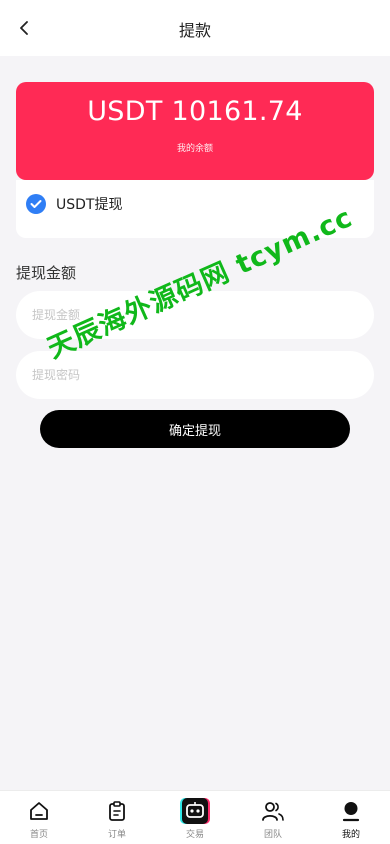 This screenshot has width=390, height=844. Describe the element at coordinates (195, 811) in the screenshot. I see `robot-icon` at that location.